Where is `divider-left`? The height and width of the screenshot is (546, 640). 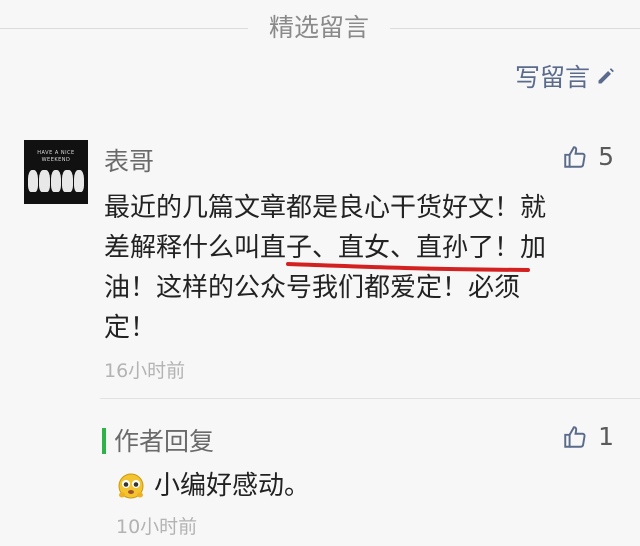
divider-left is located at coordinates (124, 28).